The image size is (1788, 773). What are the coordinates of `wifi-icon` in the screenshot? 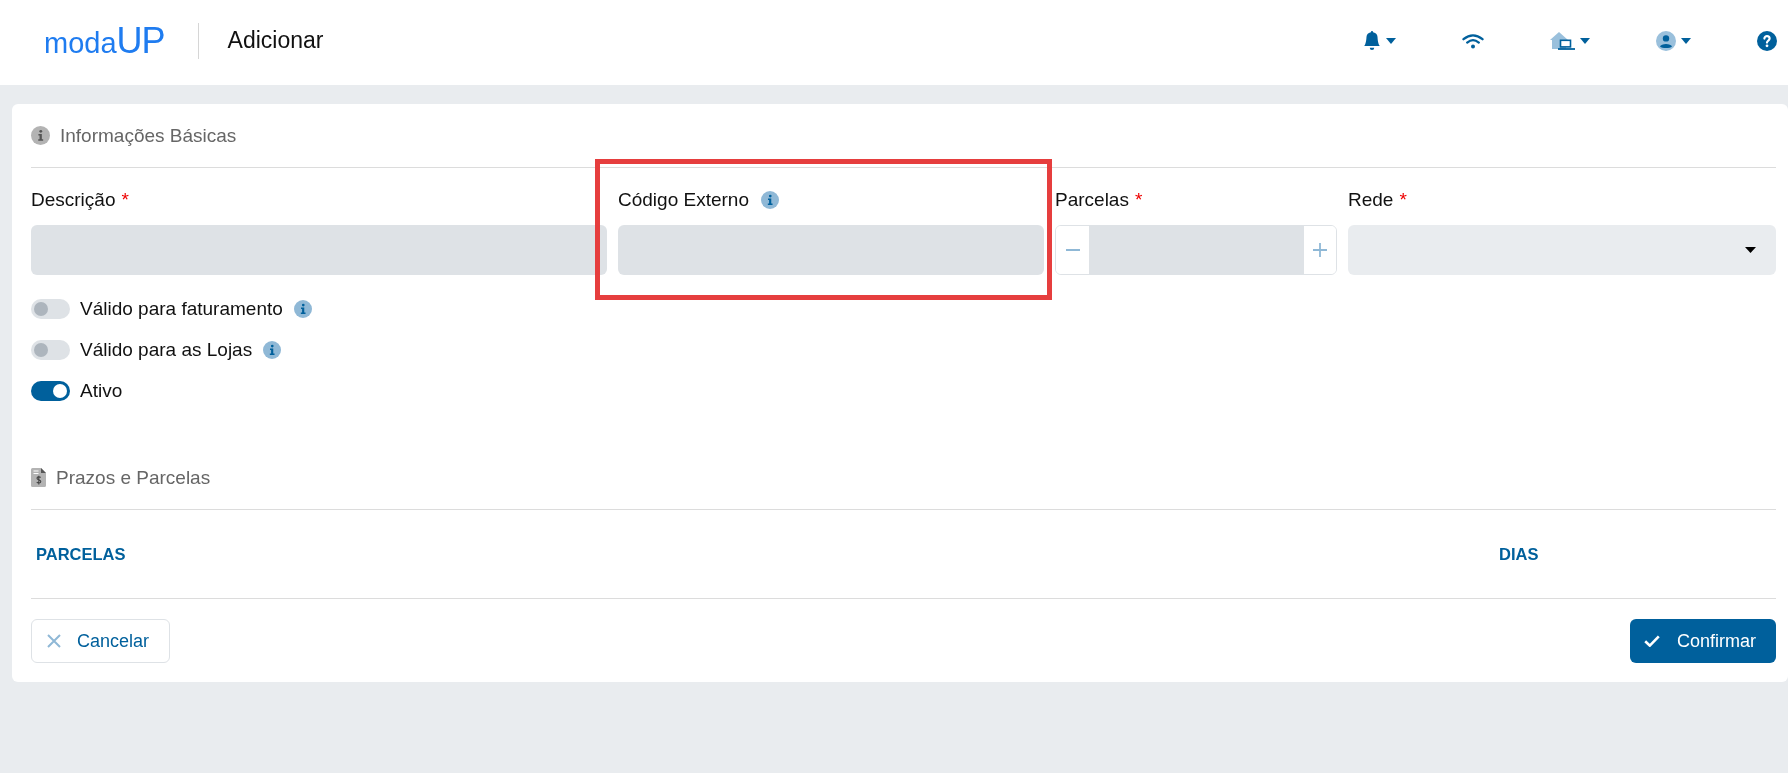 It's located at (1473, 40).